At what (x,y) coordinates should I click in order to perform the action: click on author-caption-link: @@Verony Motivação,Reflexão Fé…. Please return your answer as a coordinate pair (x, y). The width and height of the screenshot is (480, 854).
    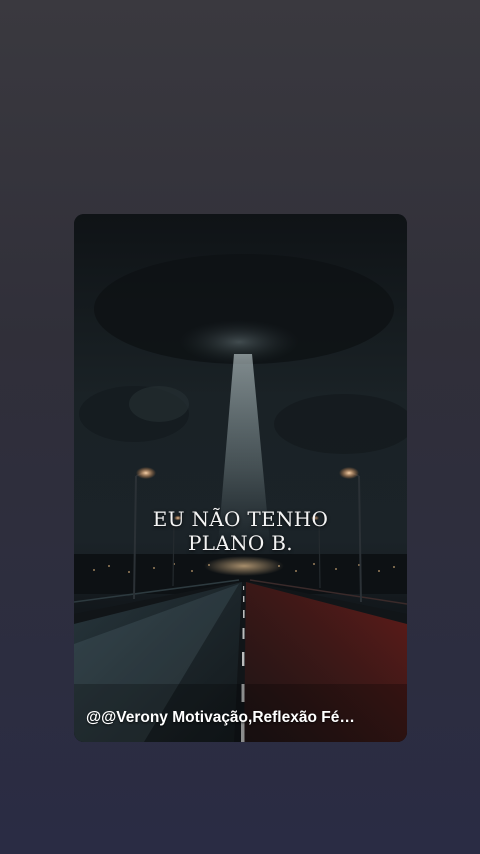
    Looking at the image, I should click on (238, 718).